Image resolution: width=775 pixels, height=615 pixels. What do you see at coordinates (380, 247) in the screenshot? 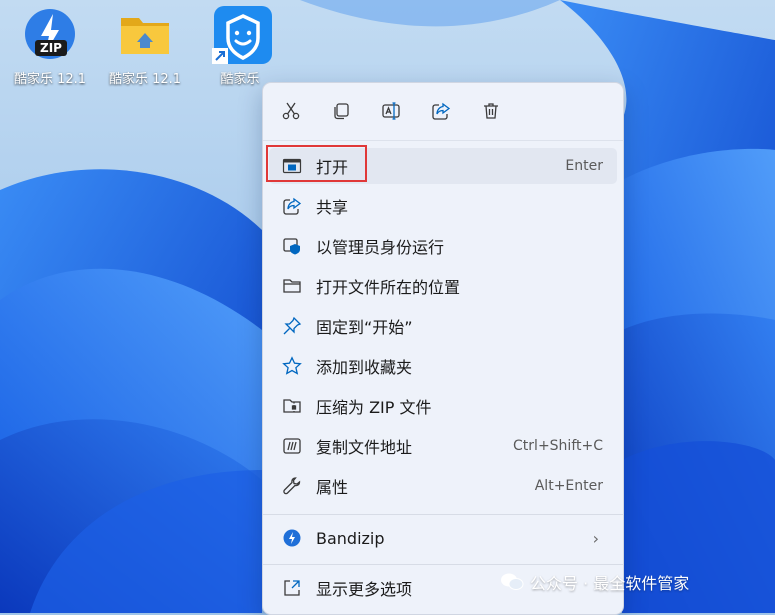
I see `menu-item-label: 以管理员身份运行` at bounding box center [380, 247].